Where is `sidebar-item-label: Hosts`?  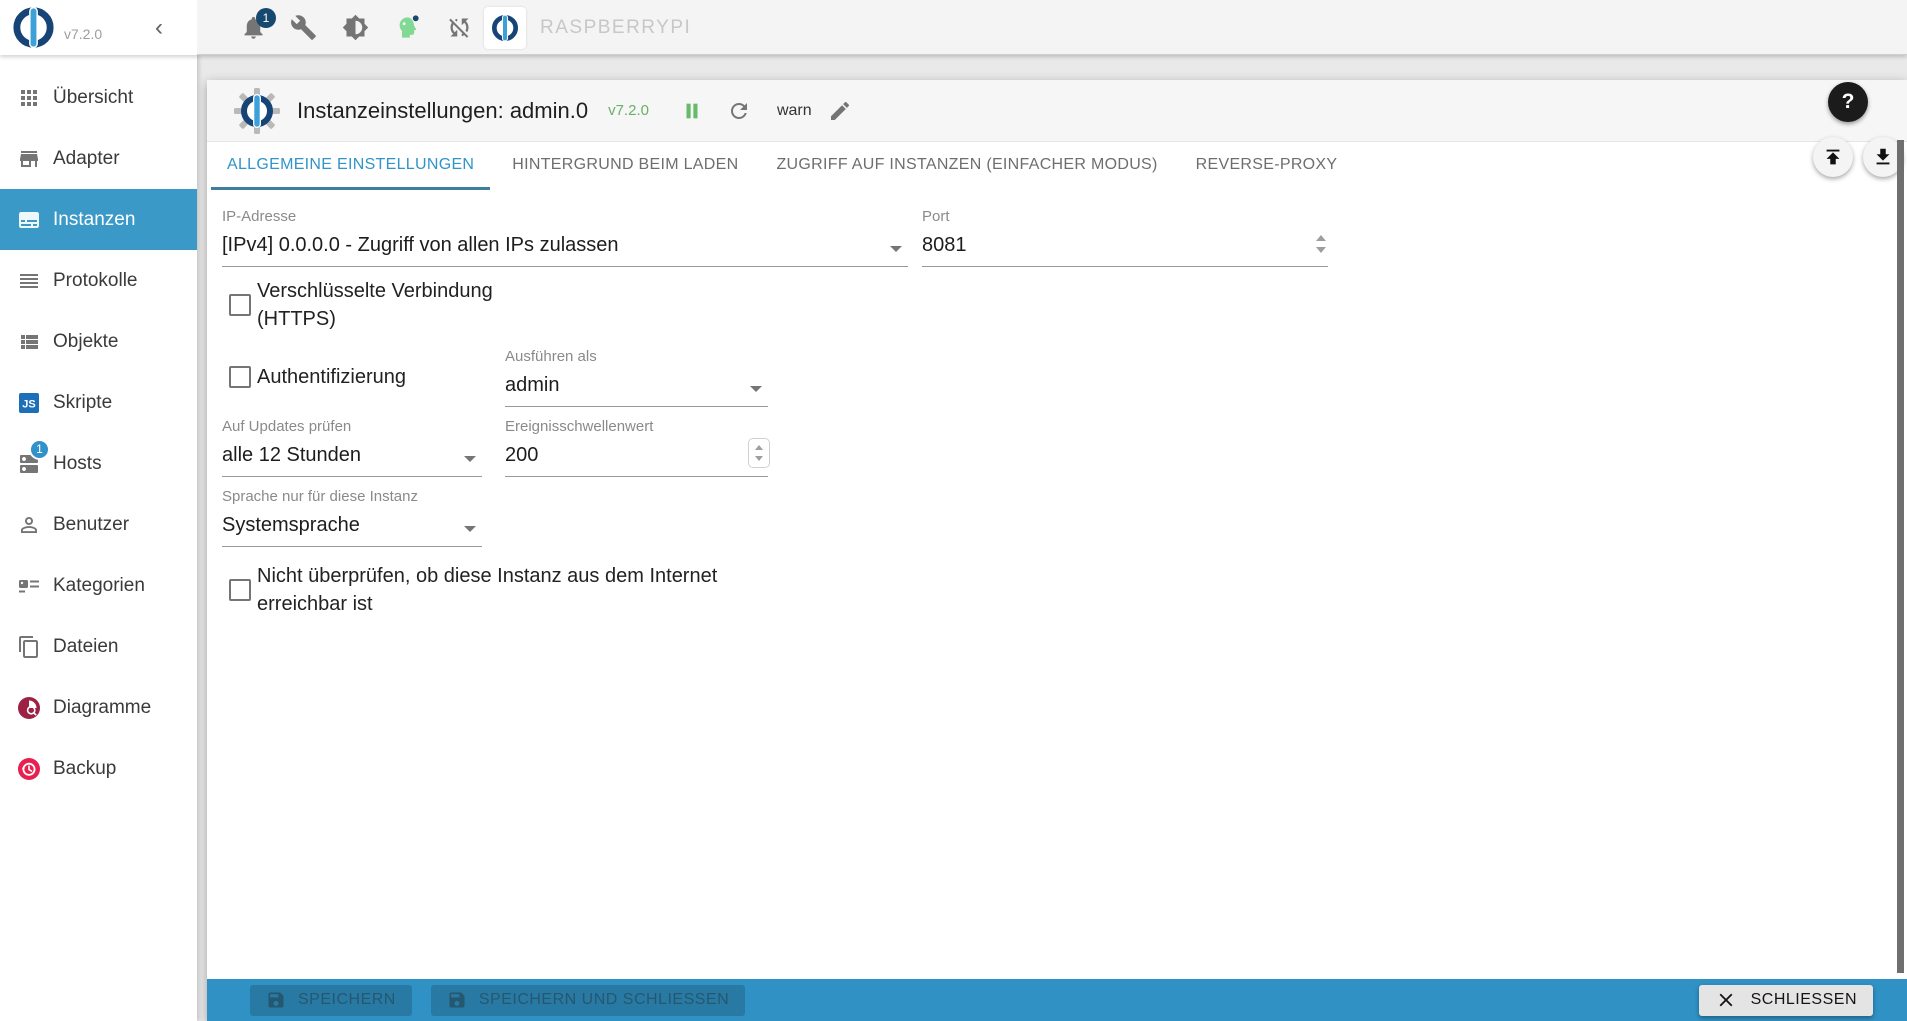 sidebar-item-label: Hosts is located at coordinates (77, 463).